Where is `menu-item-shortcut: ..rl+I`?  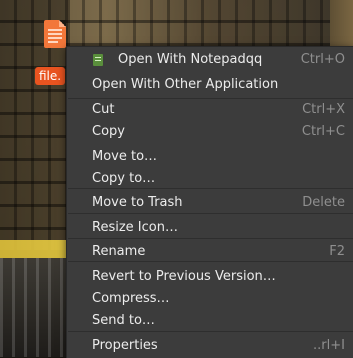 menu-item-shortcut: ..rl+I is located at coordinates (329, 345).